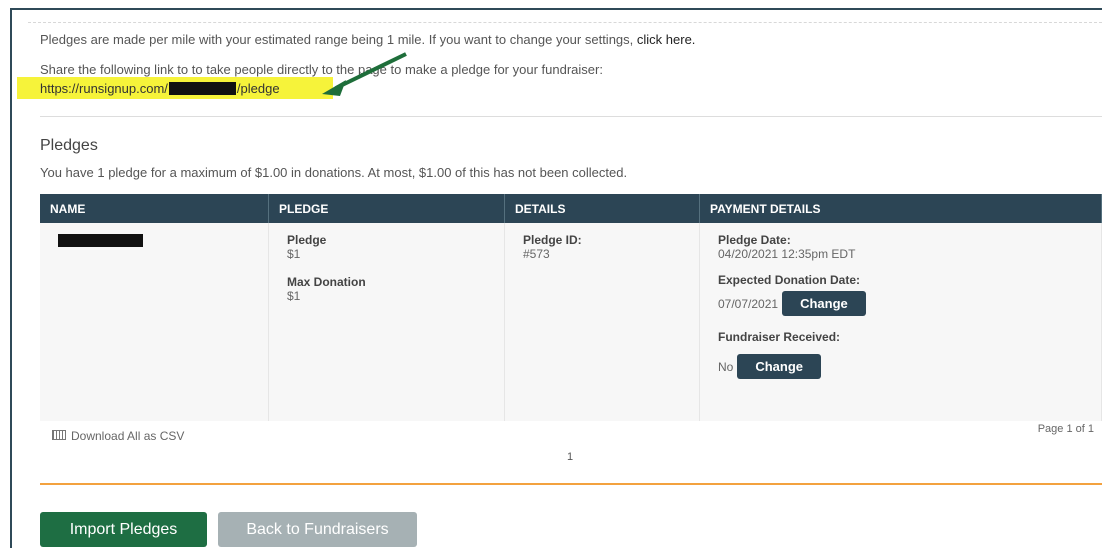  What do you see at coordinates (536, 254) in the screenshot?
I see `pledge-id-value: #573` at bounding box center [536, 254].